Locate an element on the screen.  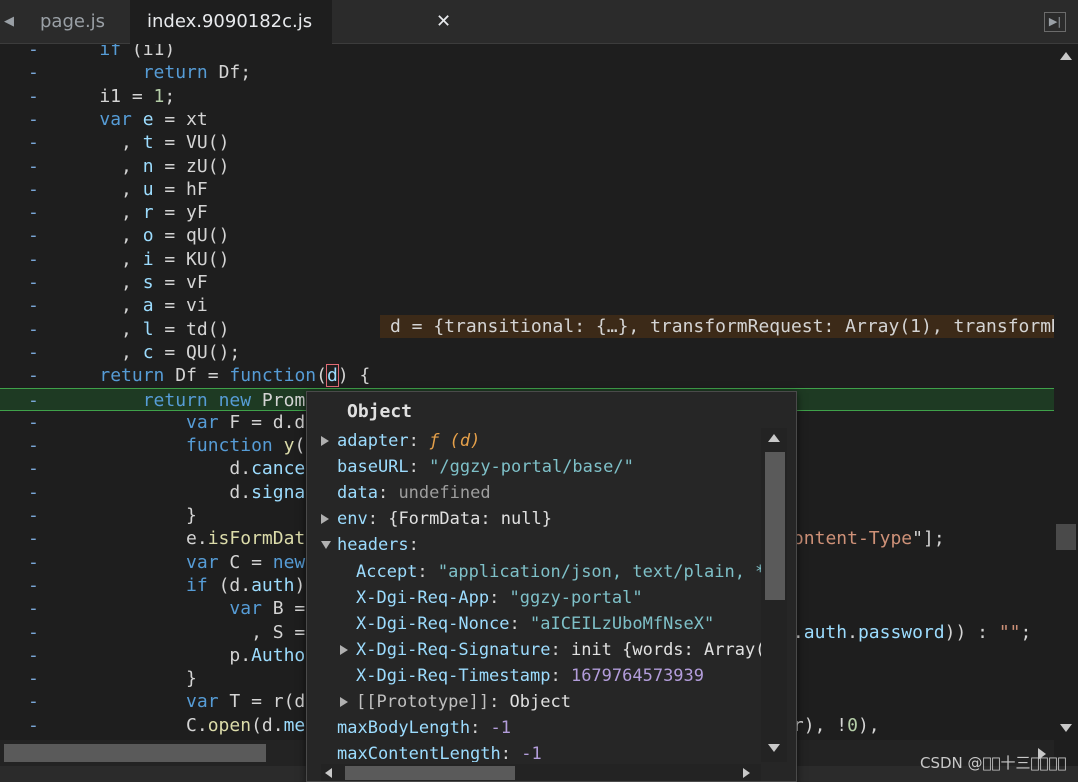
scroll-left-icon is located at coordinates (328, 773).